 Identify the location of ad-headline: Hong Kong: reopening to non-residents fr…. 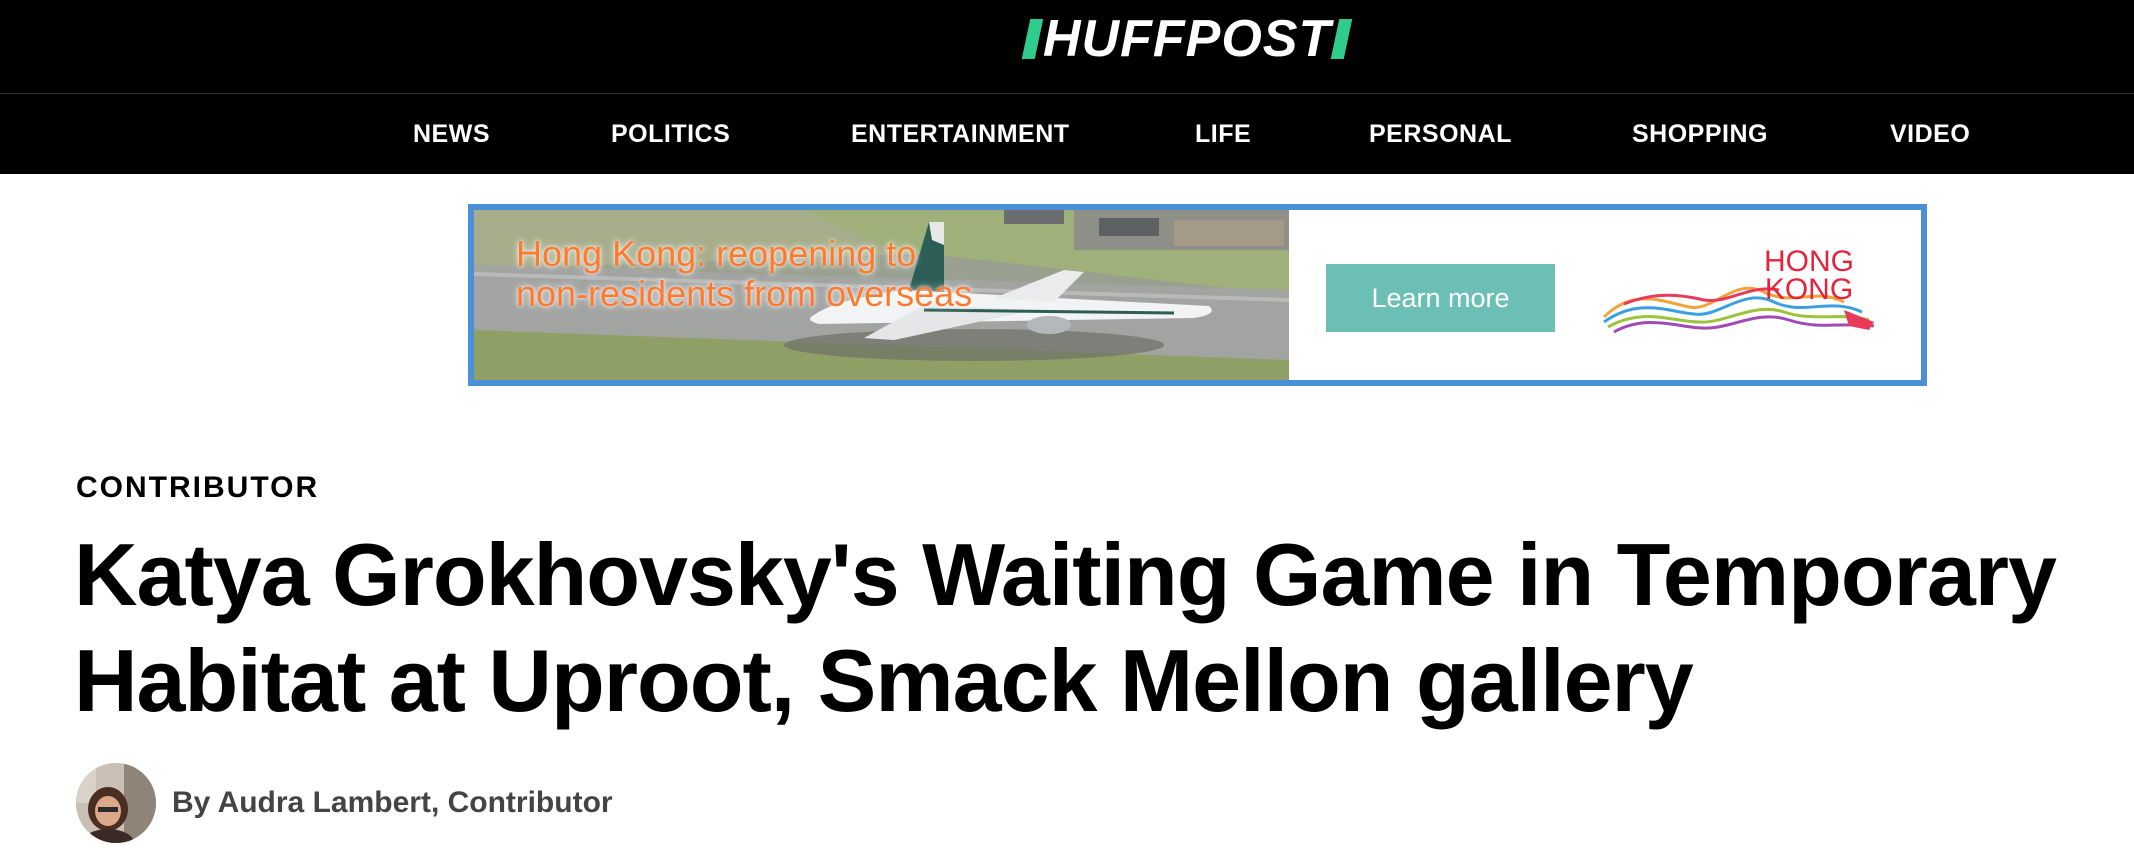
(744, 273).